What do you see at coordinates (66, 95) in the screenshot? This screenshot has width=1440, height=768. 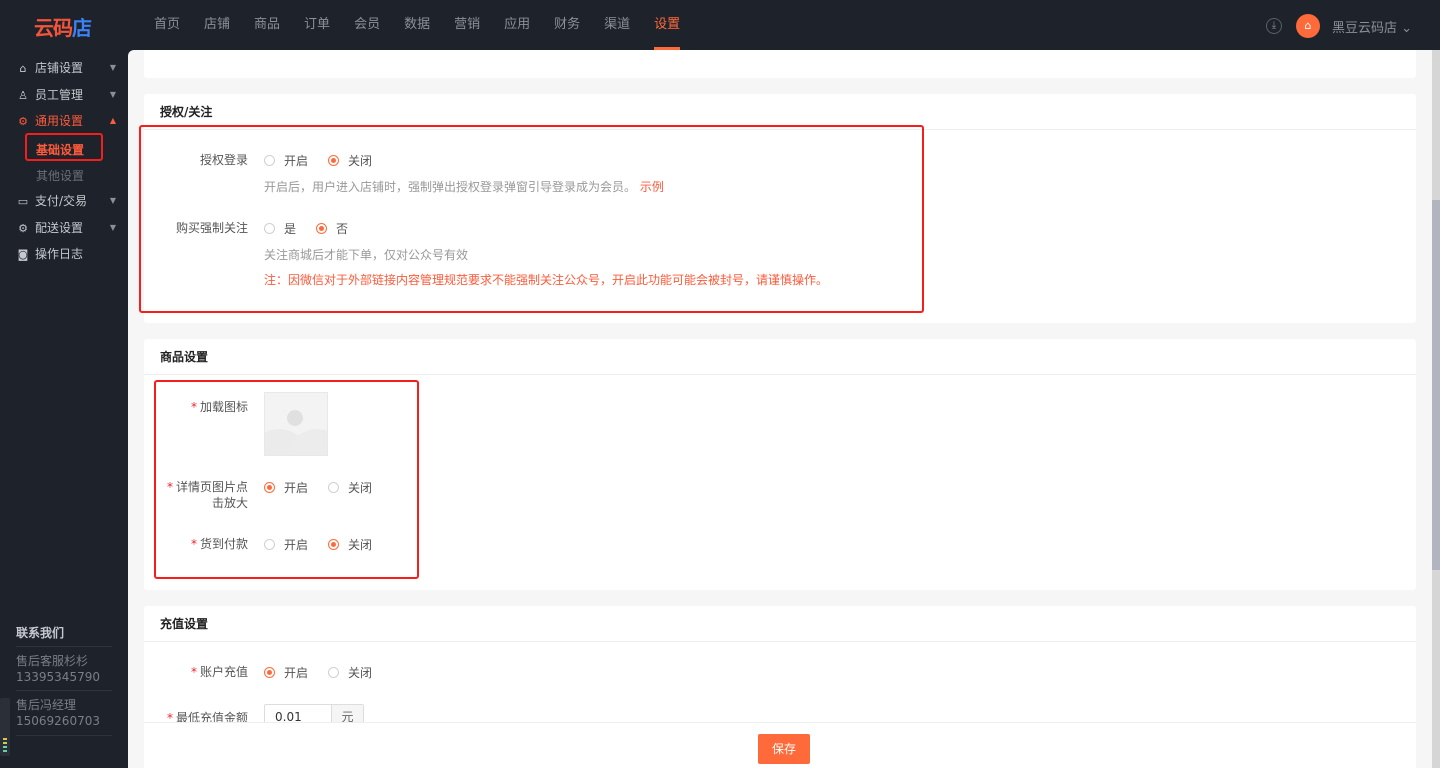 I see `sidebar-item-staff: ♙ 员工管理 ▼` at bounding box center [66, 95].